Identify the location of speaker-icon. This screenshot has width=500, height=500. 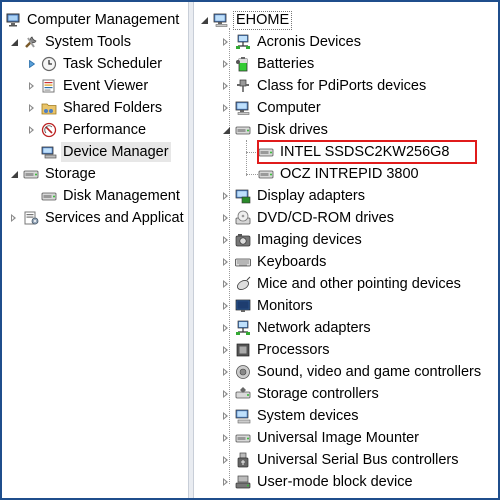
(243, 372).